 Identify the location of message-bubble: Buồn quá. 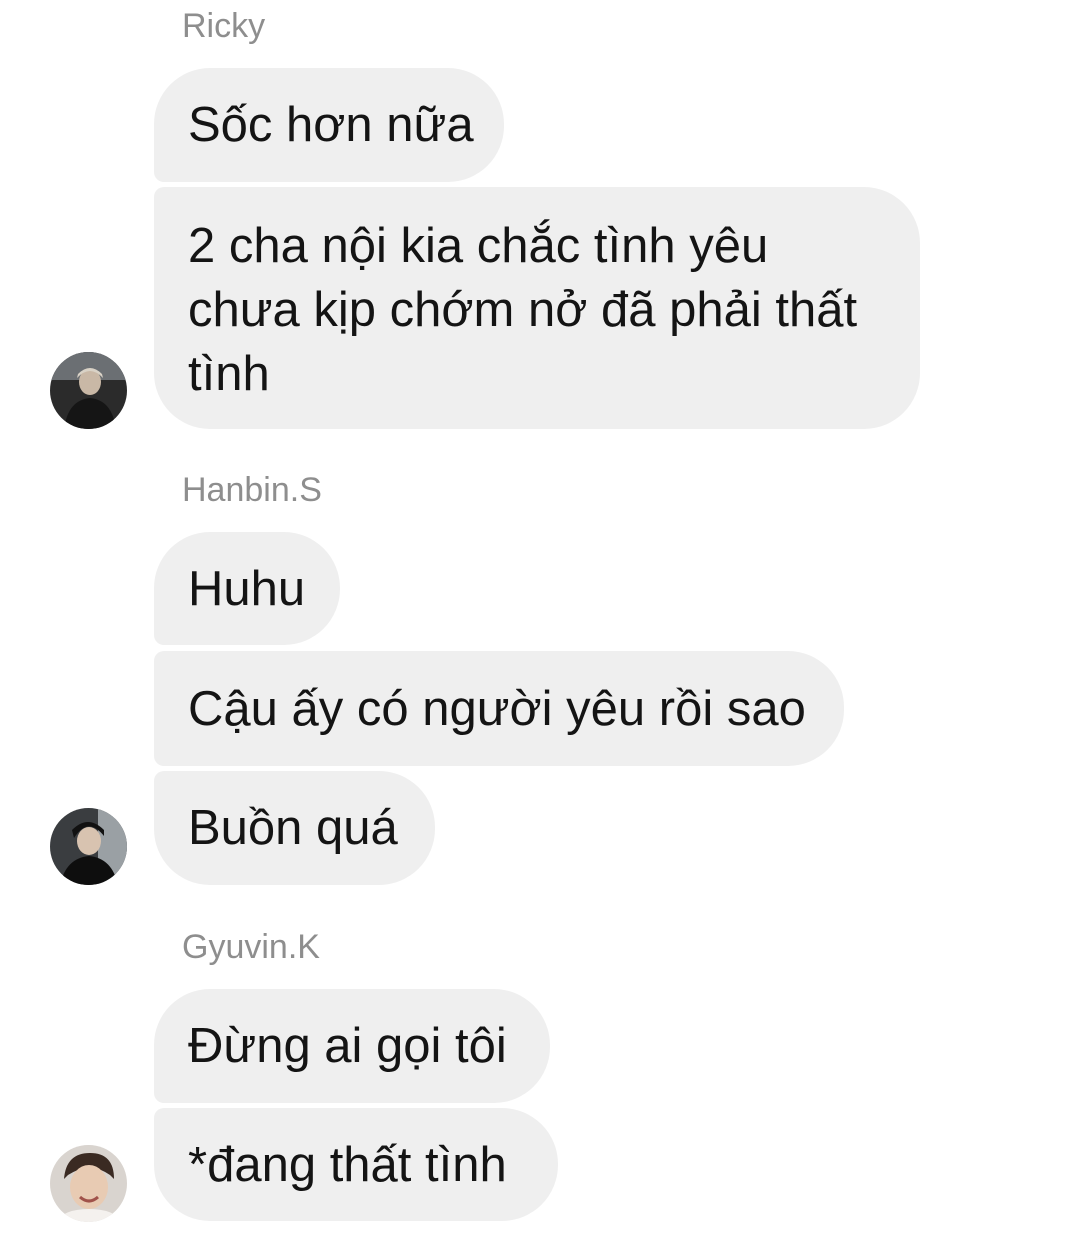
(294, 828).